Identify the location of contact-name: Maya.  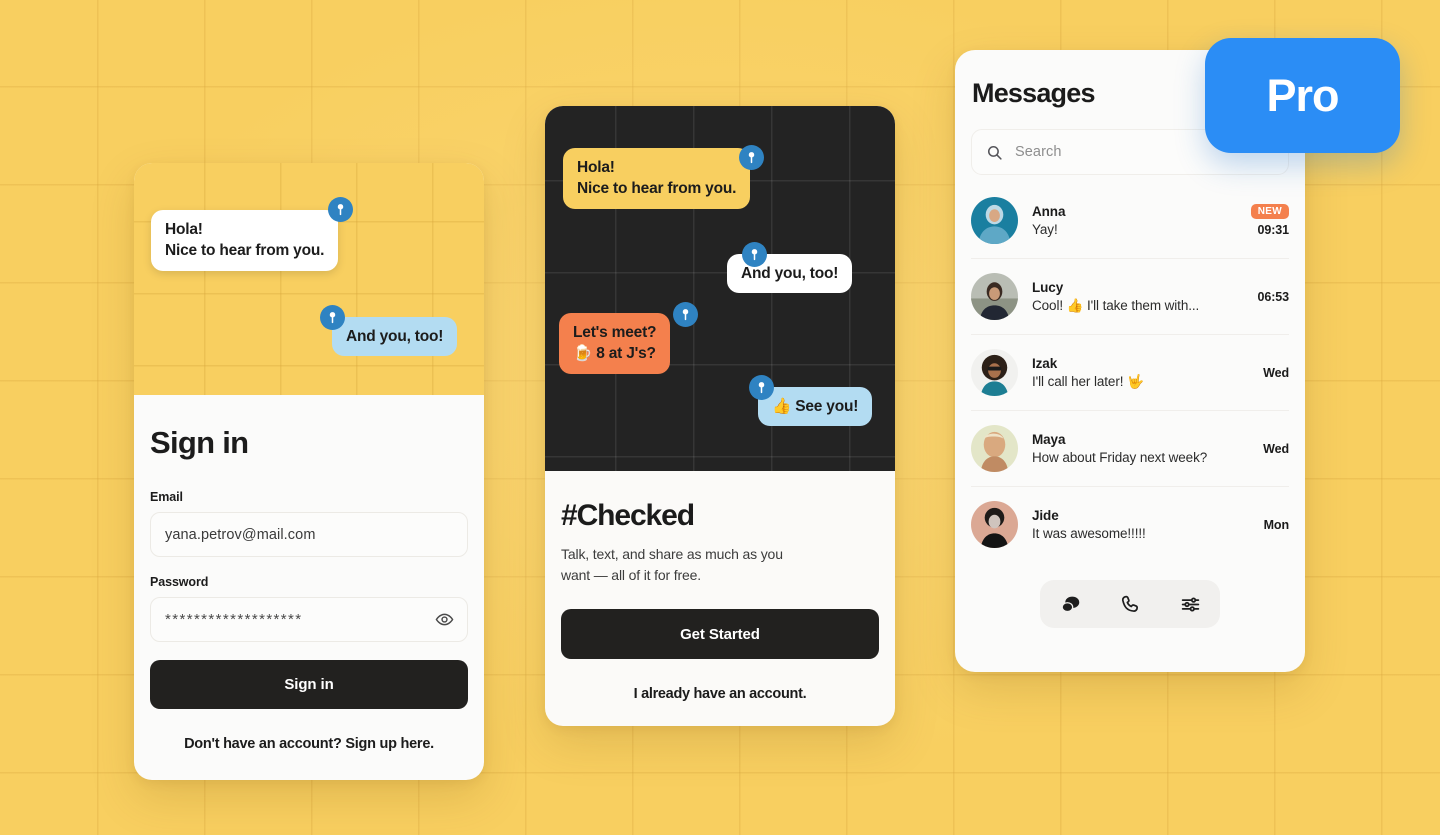
(1049, 439).